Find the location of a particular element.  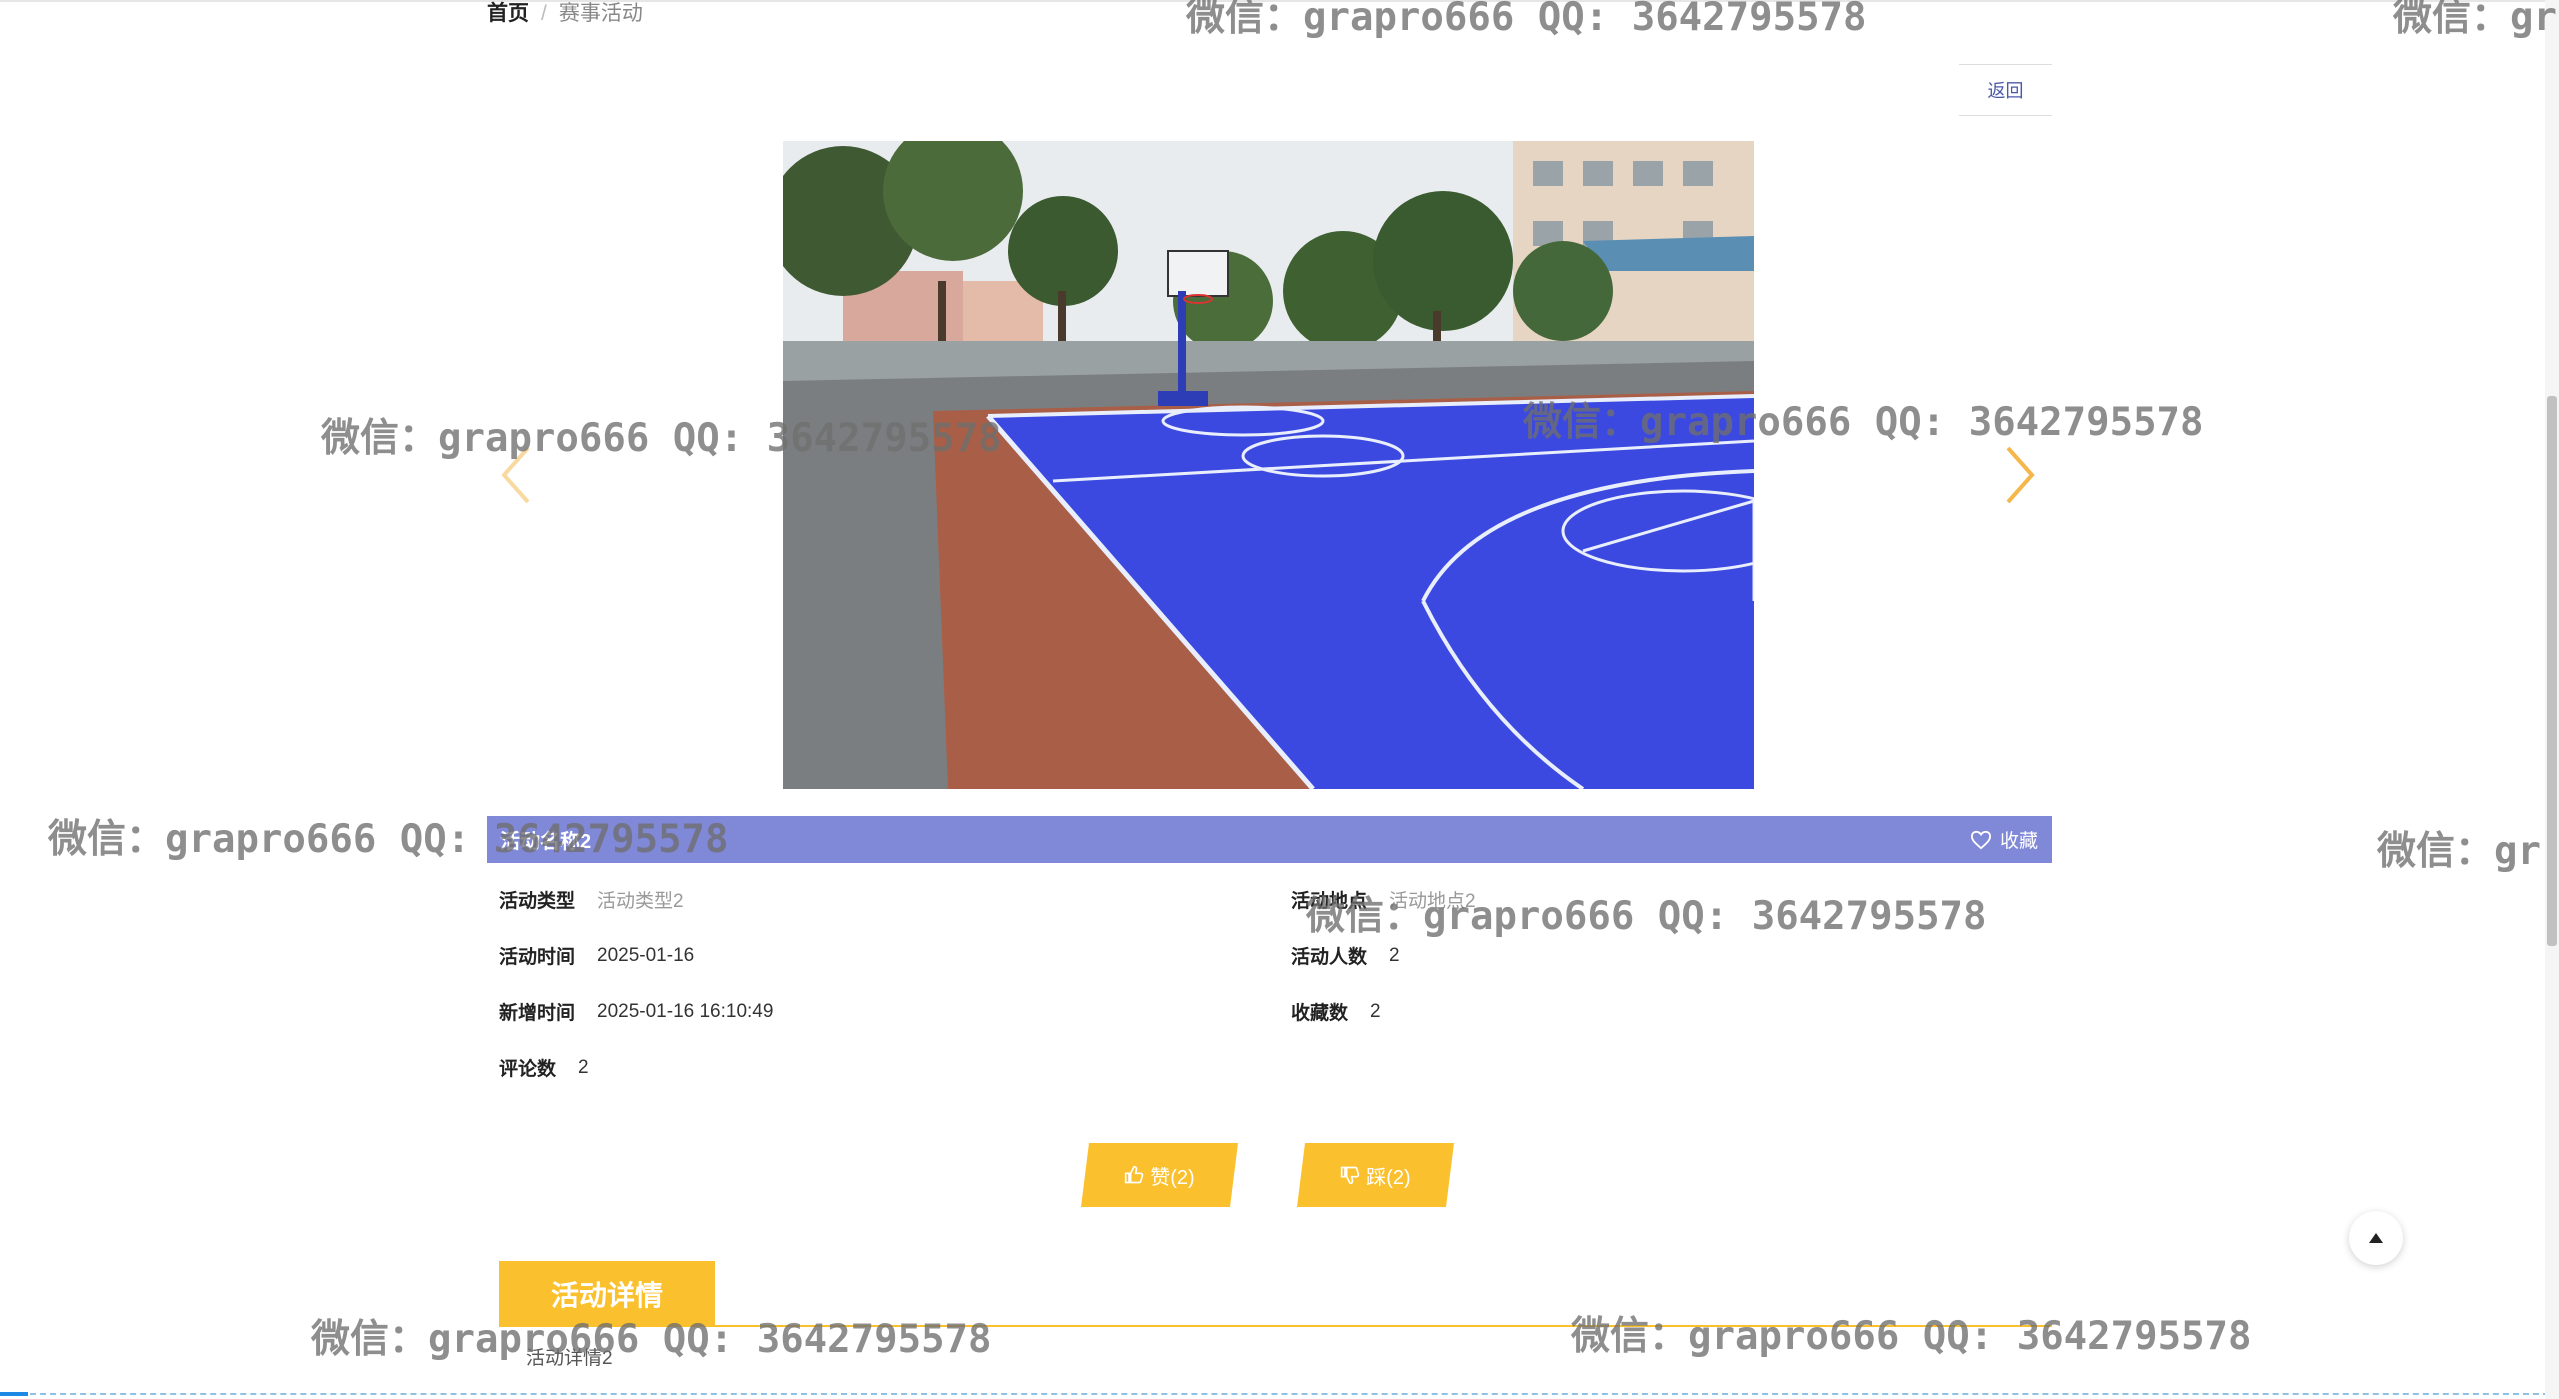

thumbs-up-icon is located at coordinates (1134, 1175).